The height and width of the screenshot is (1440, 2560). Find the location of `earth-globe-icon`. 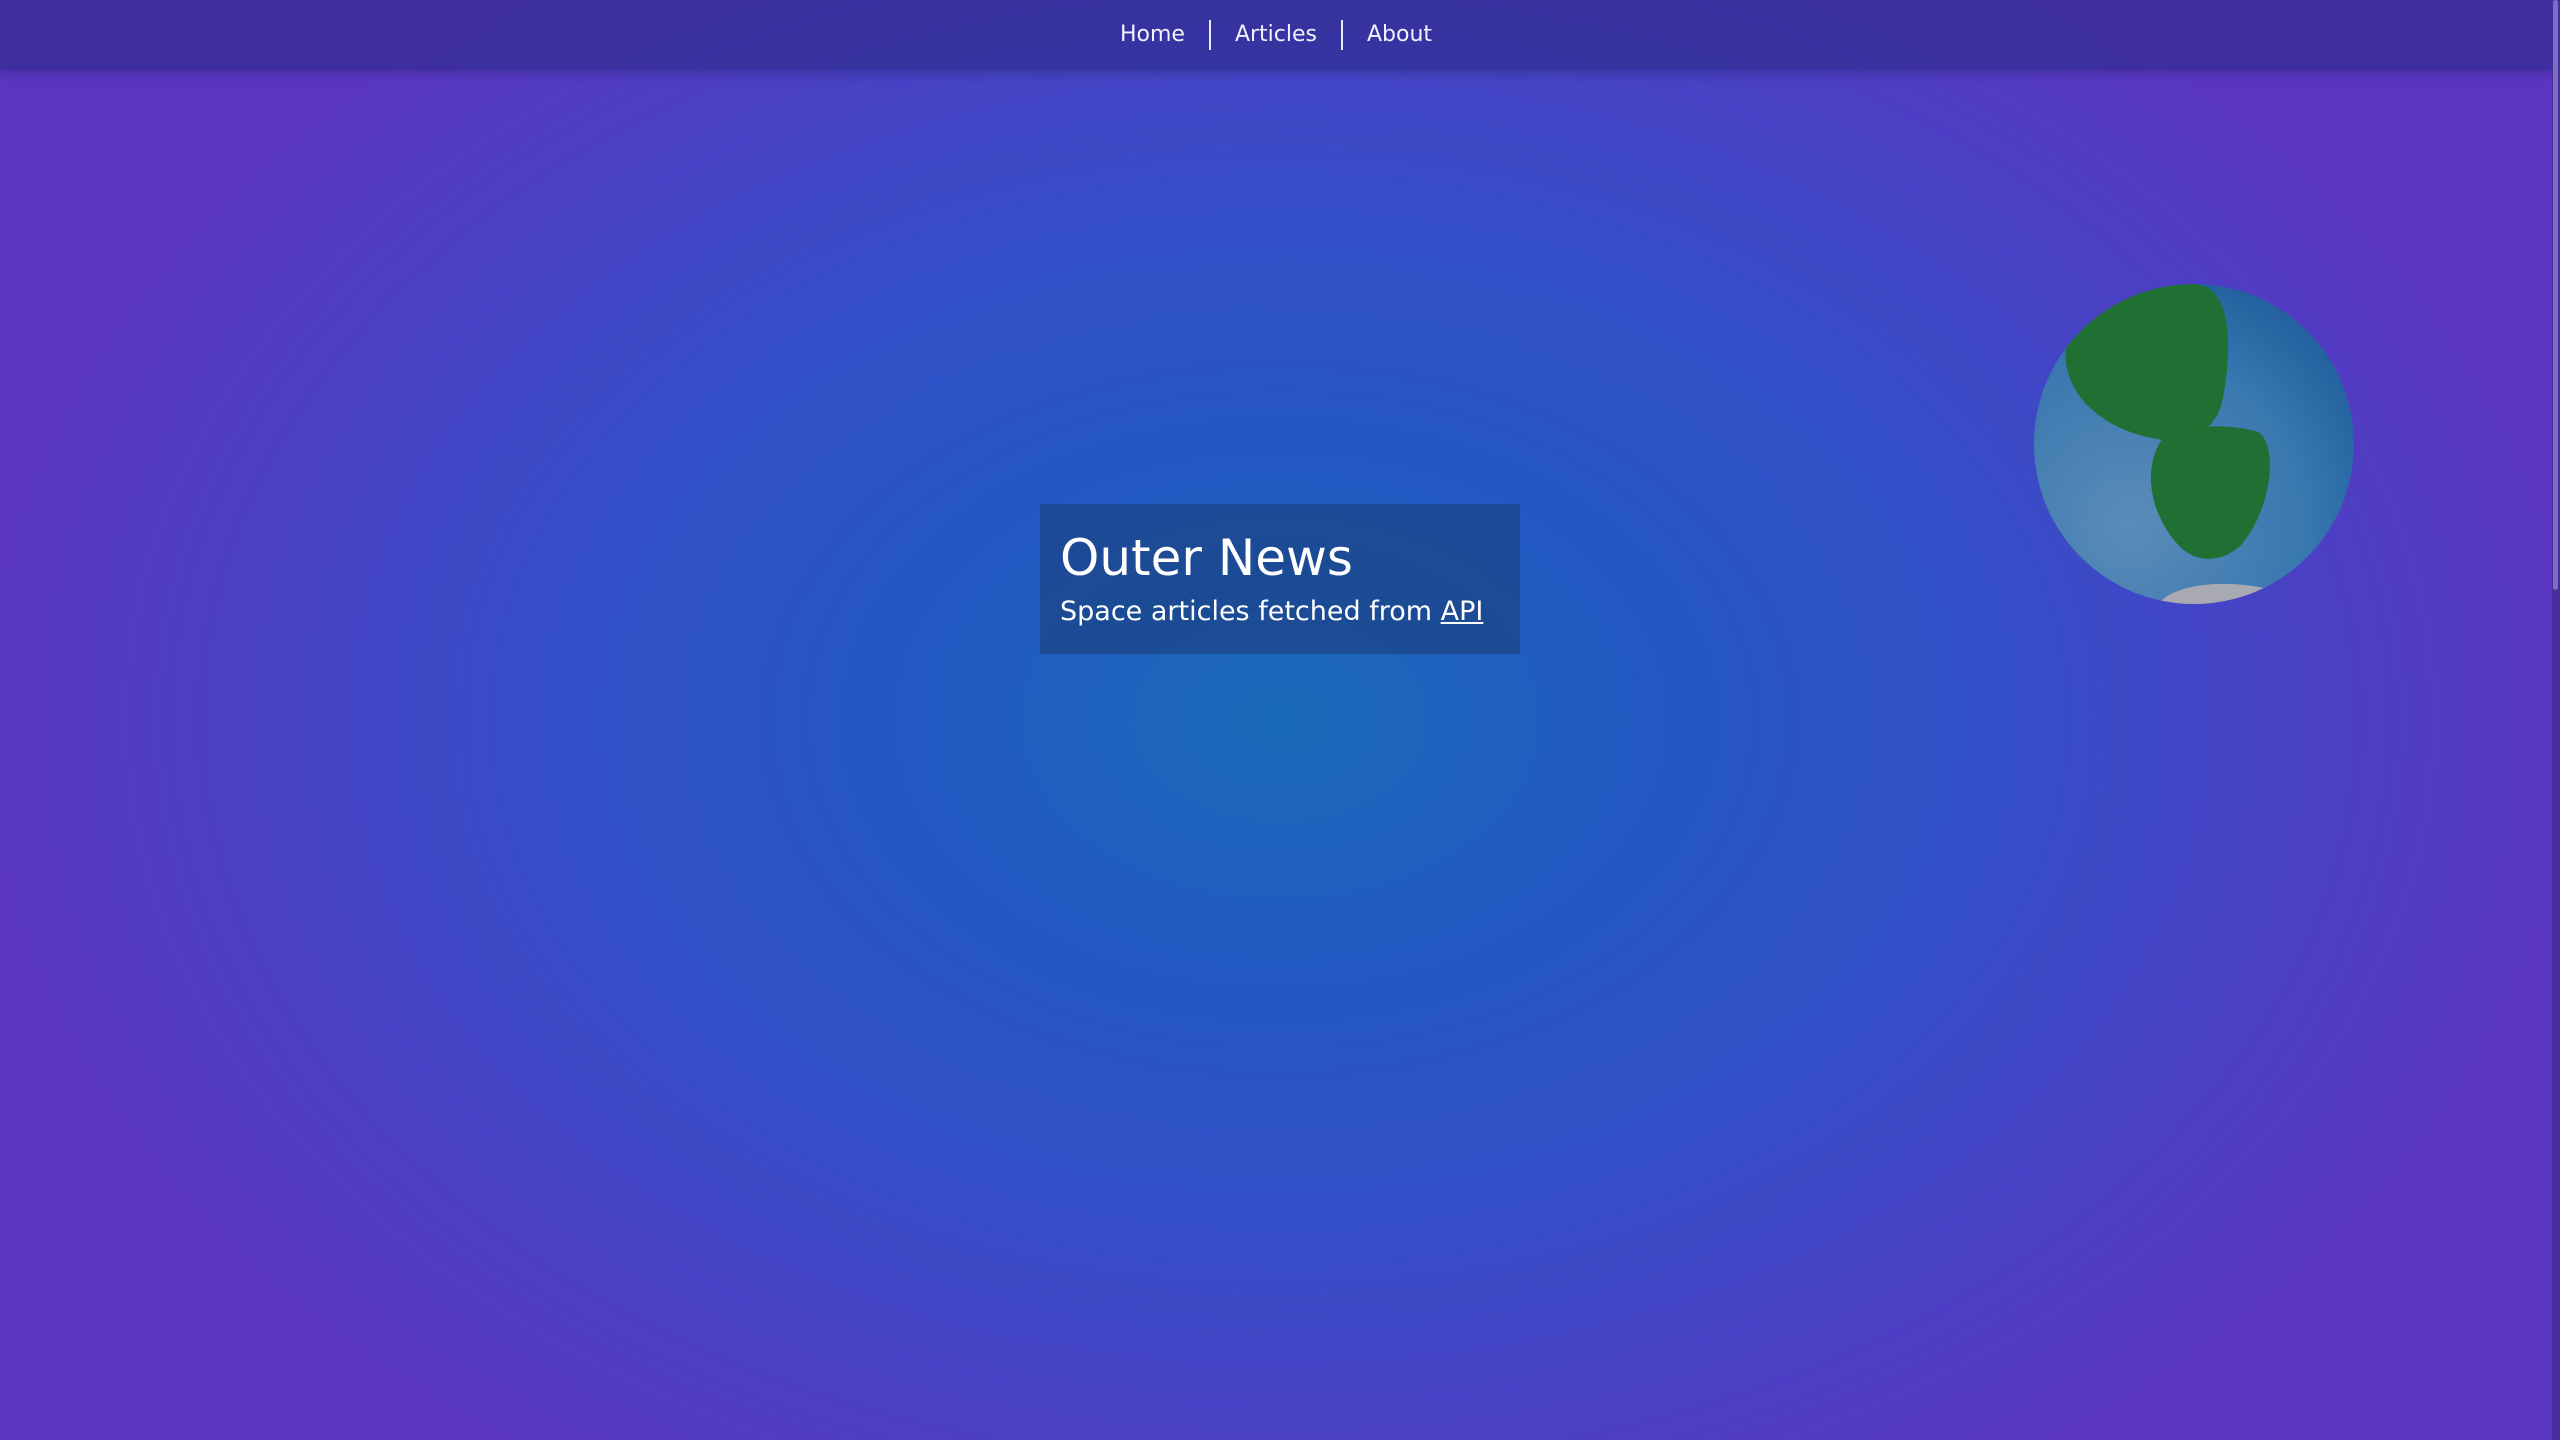

earth-globe-icon is located at coordinates (2194, 444).